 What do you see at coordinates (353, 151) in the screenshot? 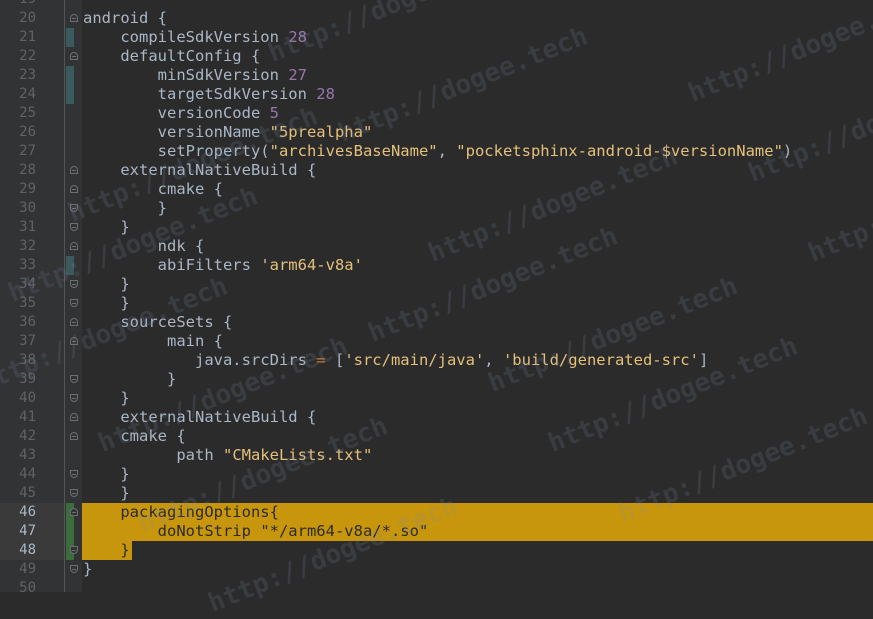
I see `code-token: "archivesBaseName"` at bounding box center [353, 151].